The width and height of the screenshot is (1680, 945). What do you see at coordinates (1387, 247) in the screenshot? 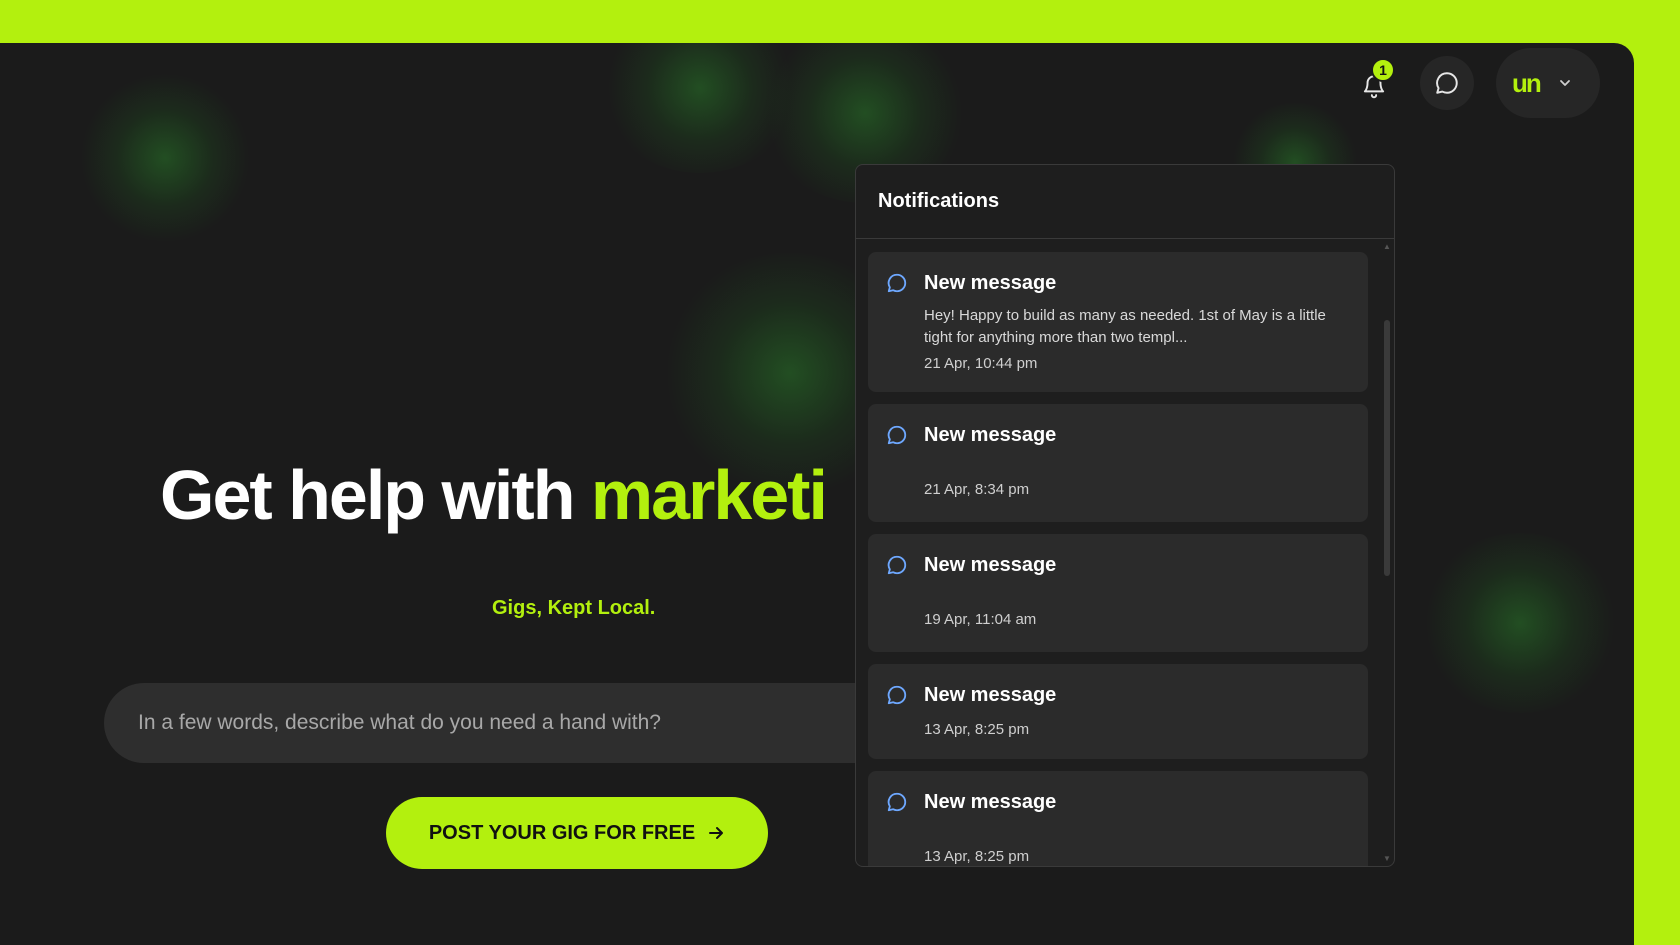
I see `scroll-up-arrow: ▲` at bounding box center [1387, 247].